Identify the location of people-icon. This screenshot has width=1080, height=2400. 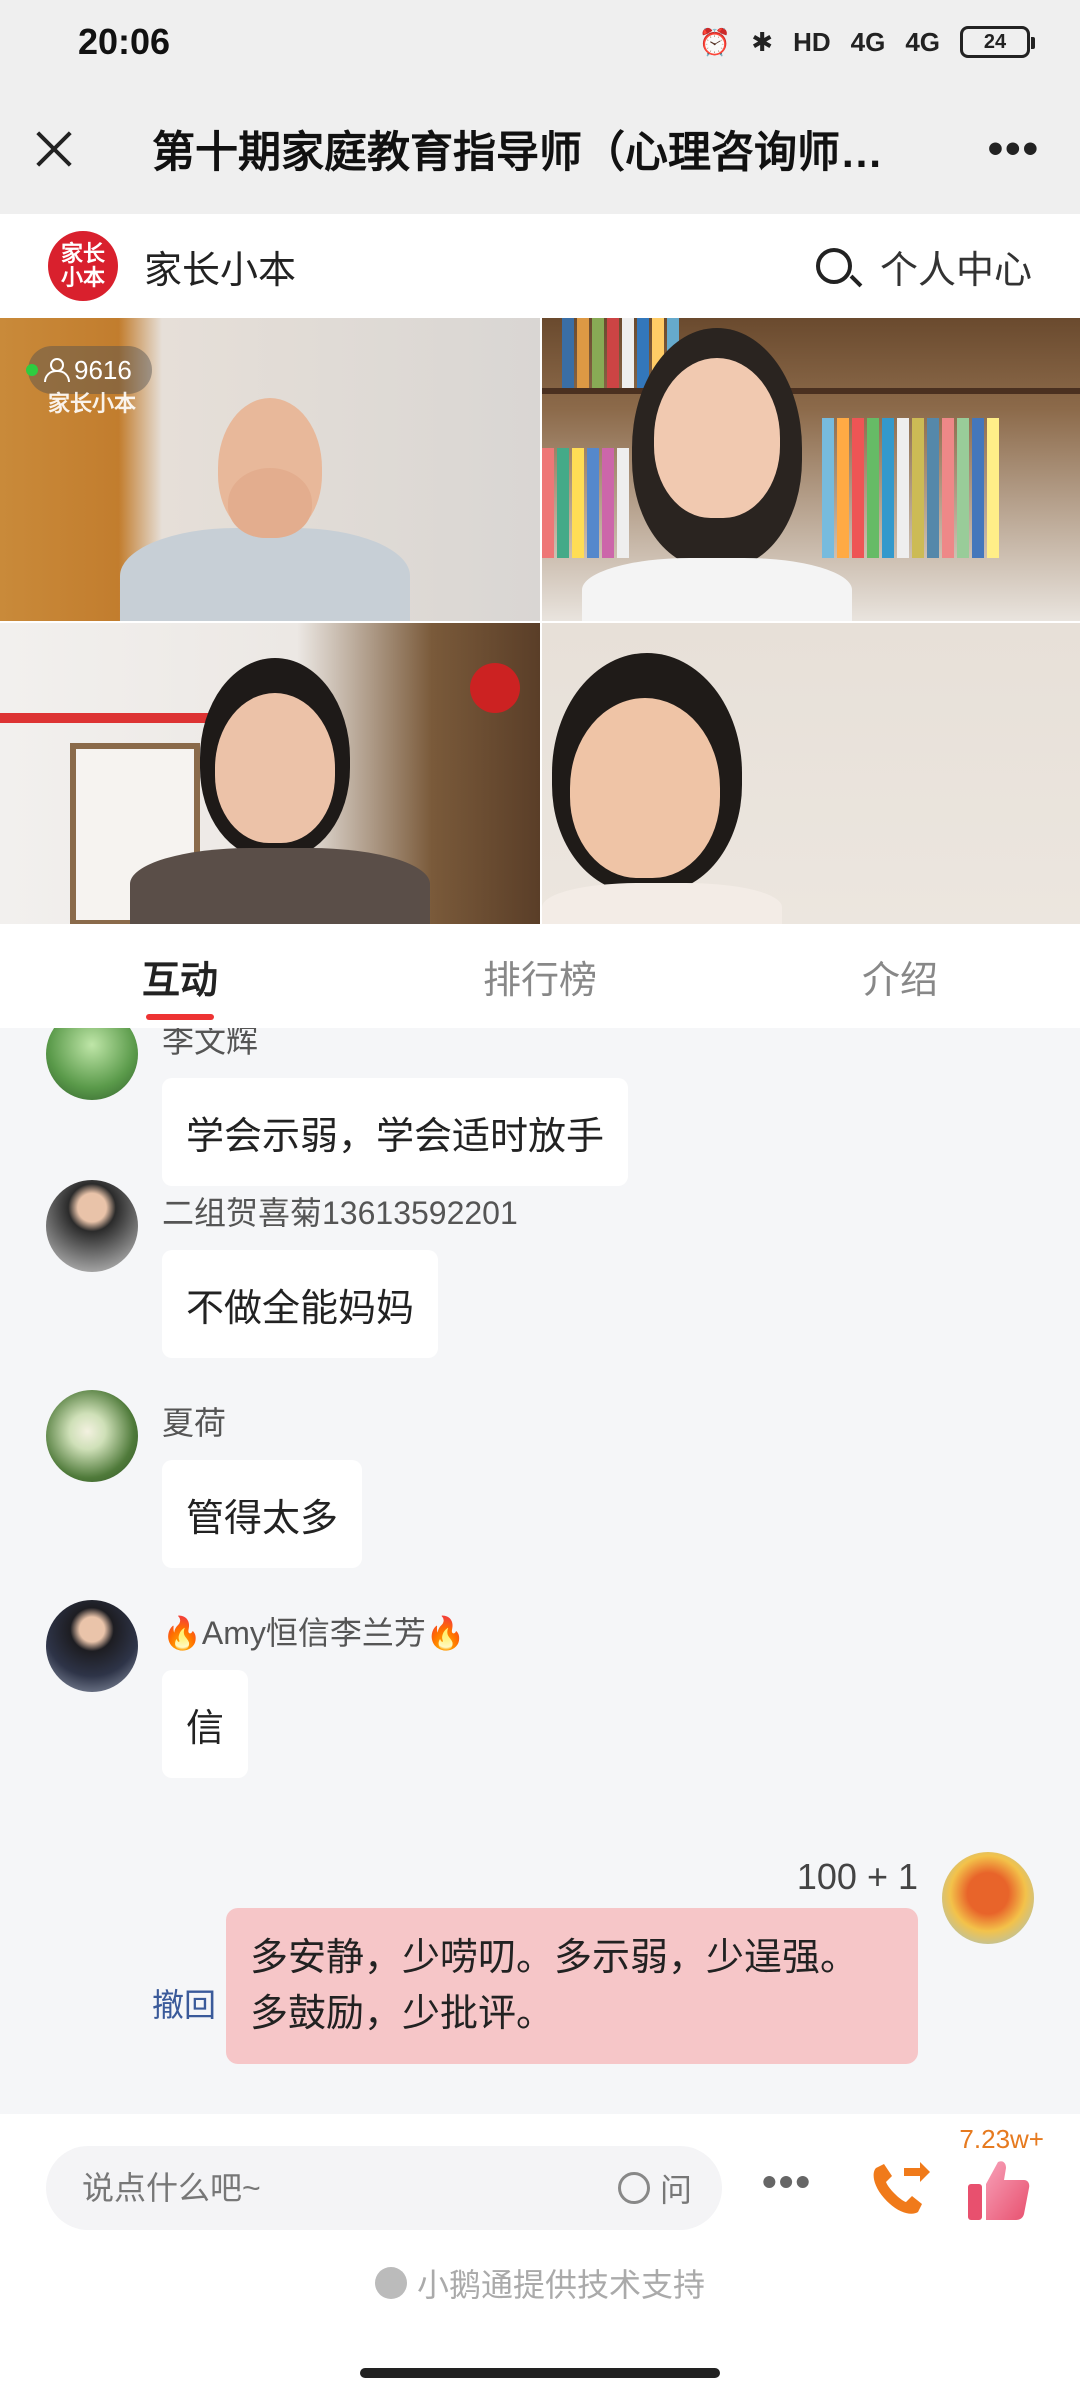
(57, 370).